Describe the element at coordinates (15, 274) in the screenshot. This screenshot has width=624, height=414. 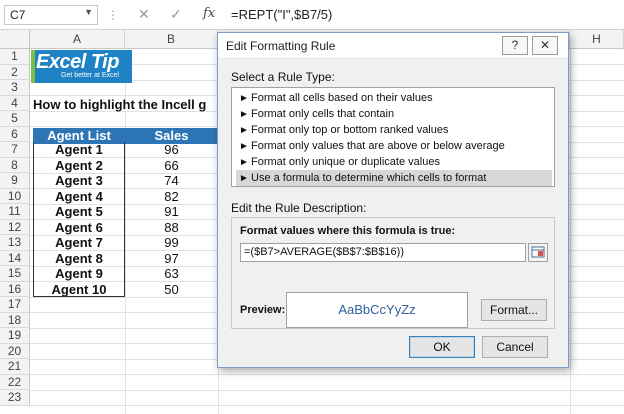
I see `row-header: 15` at that location.